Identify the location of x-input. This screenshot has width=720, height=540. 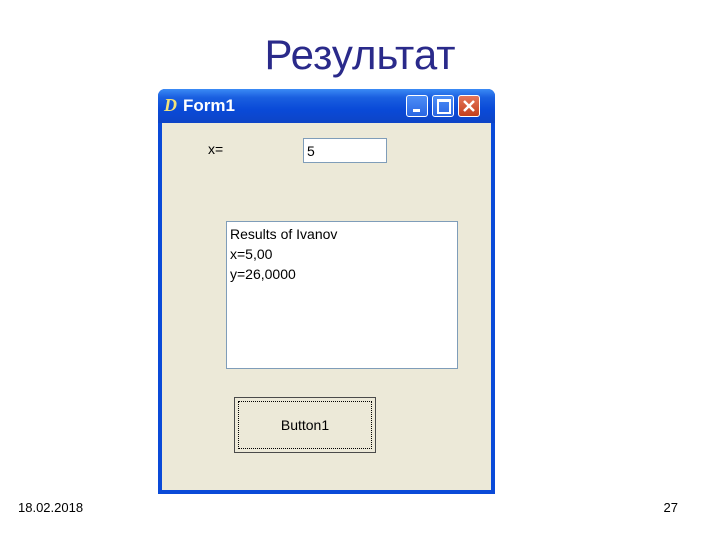
(345, 150).